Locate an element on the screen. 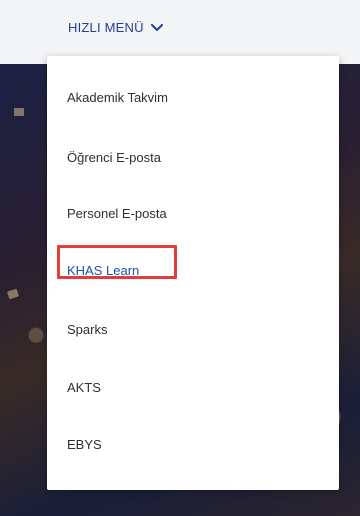 Image resolution: width=360 pixels, height=516 pixels. quick-menu-toggle: HIZLI MENÜ is located at coordinates (115, 27).